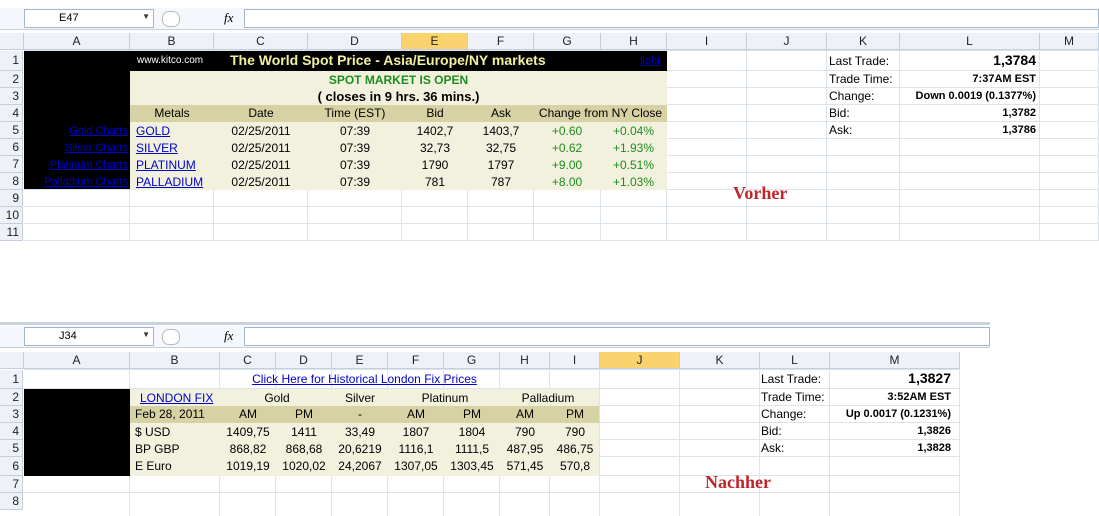 This screenshot has height=516, width=1099. What do you see at coordinates (176, 398) in the screenshot?
I see `london-fix-link: LONDON FIX` at bounding box center [176, 398].